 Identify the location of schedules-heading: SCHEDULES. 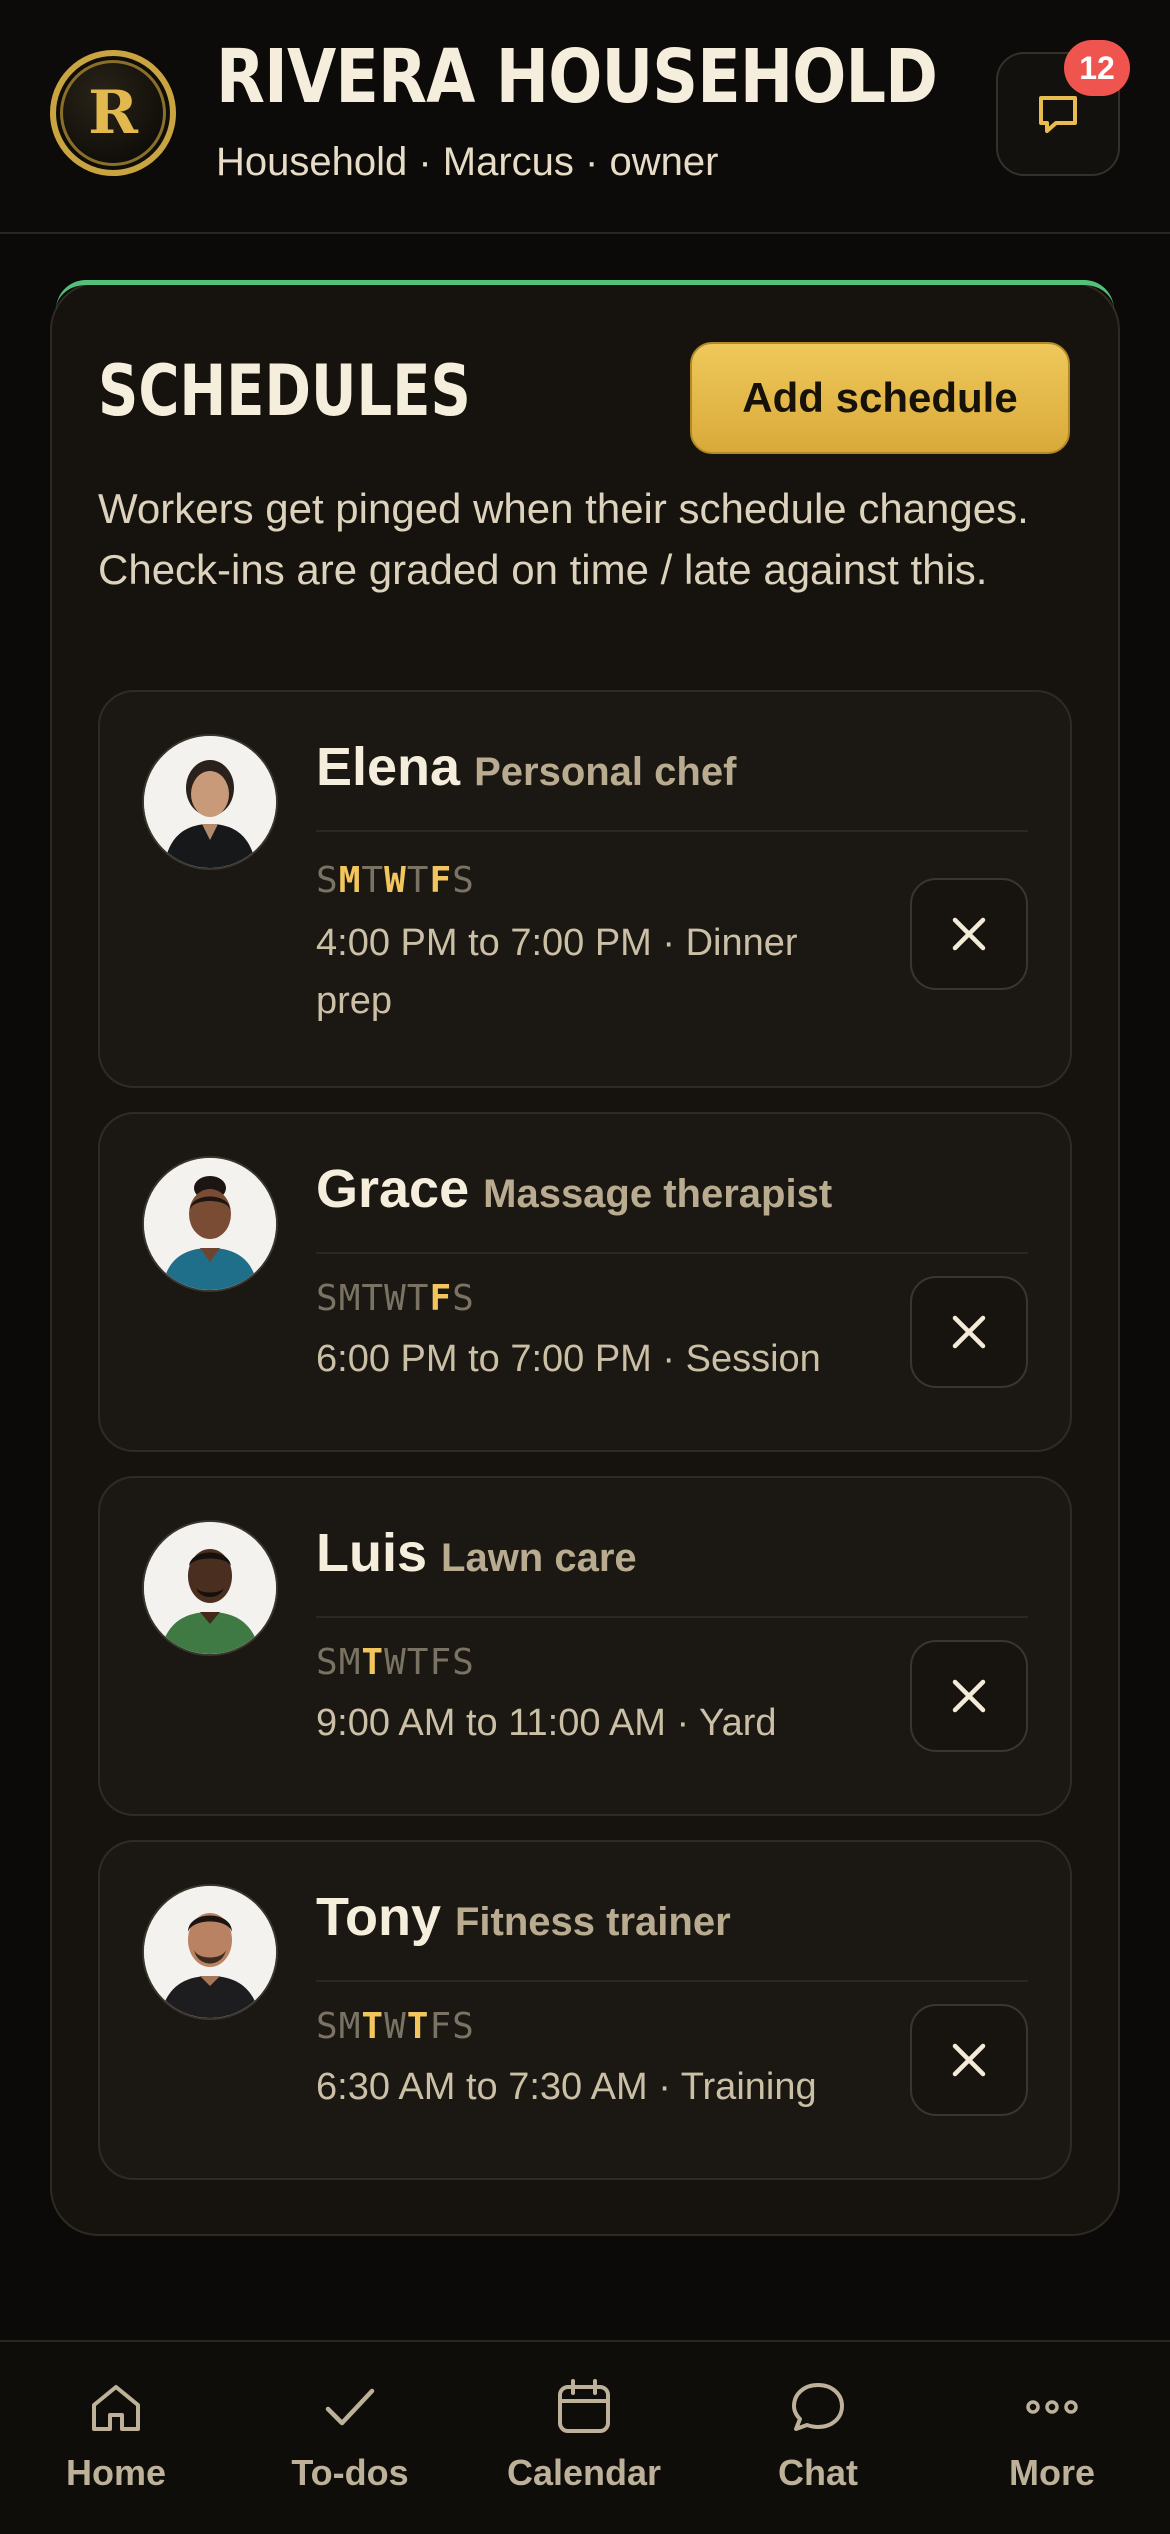
(284, 391).